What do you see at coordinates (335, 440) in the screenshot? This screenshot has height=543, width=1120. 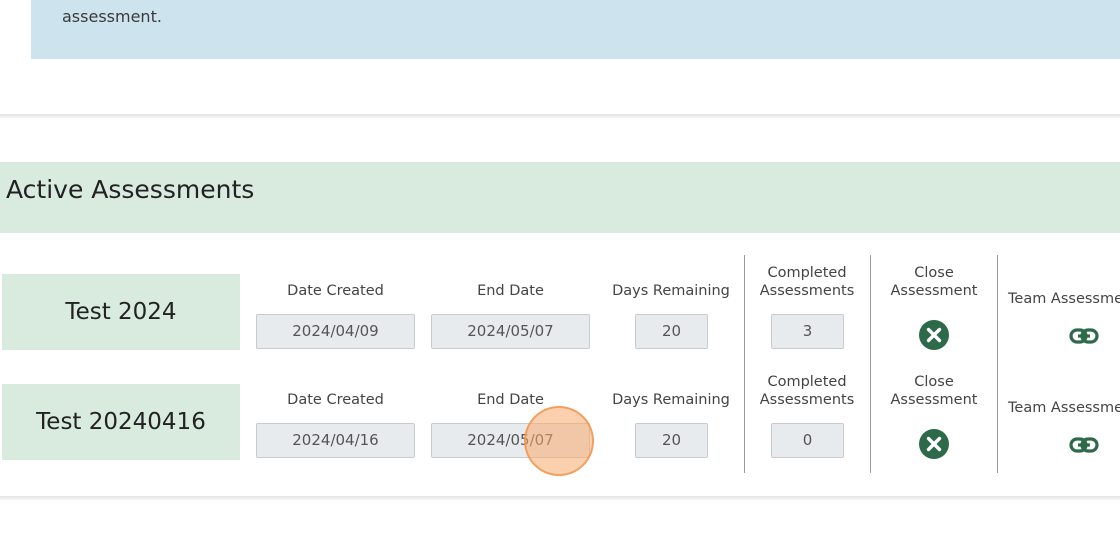 I see `date-created-field: 2024/04/16` at bounding box center [335, 440].